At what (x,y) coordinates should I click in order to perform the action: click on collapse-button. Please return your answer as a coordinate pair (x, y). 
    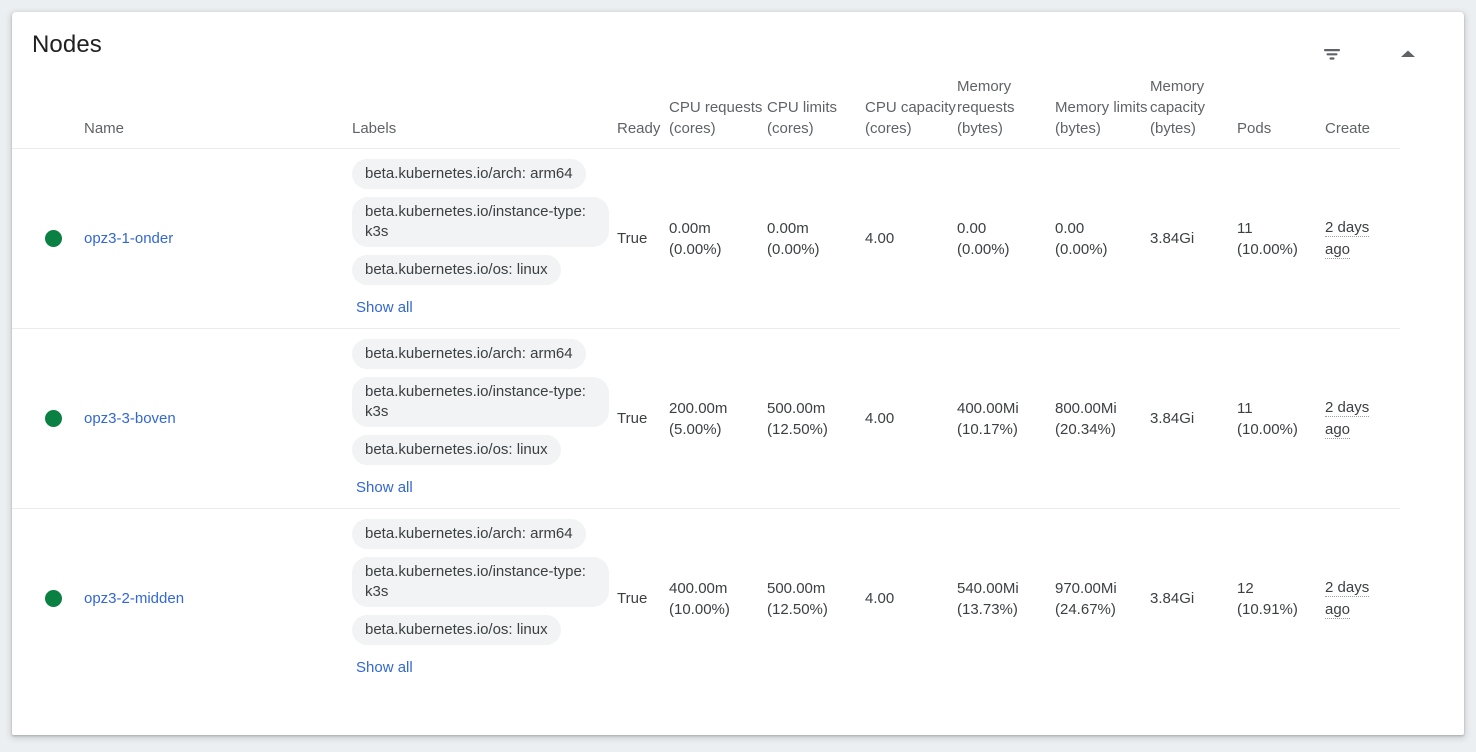
    Looking at the image, I should click on (1408, 54).